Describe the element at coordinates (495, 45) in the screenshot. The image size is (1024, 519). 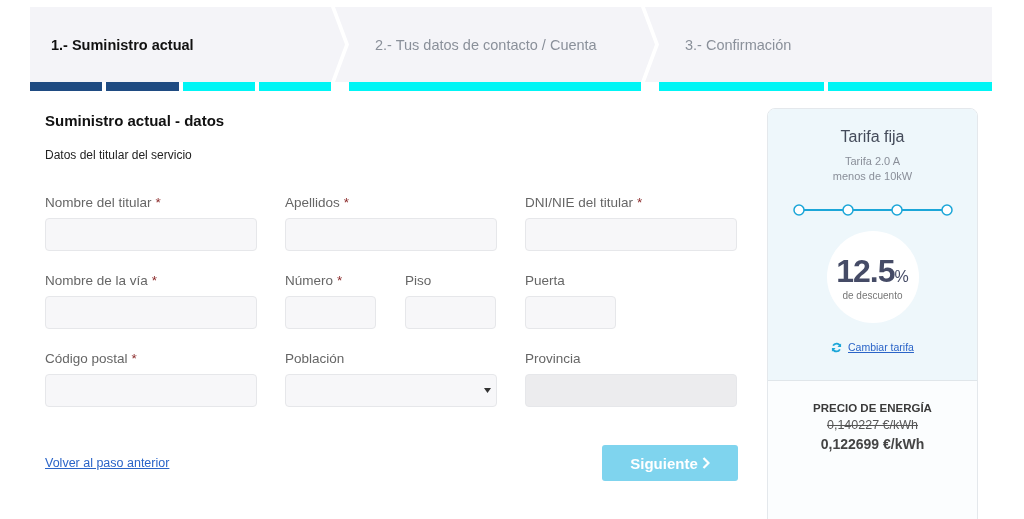
I see `step-tab: 2.- Tus datos de contacto / Cuenta` at that location.